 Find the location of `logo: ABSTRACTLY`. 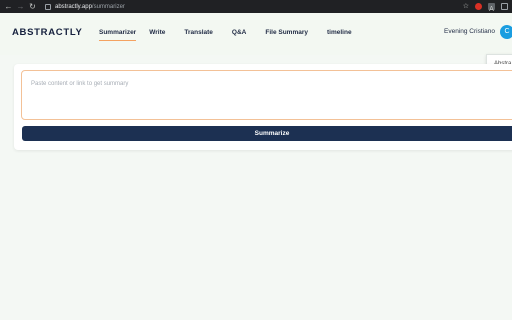

logo: ABSTRACTLY is located at coordinates (47, 32).